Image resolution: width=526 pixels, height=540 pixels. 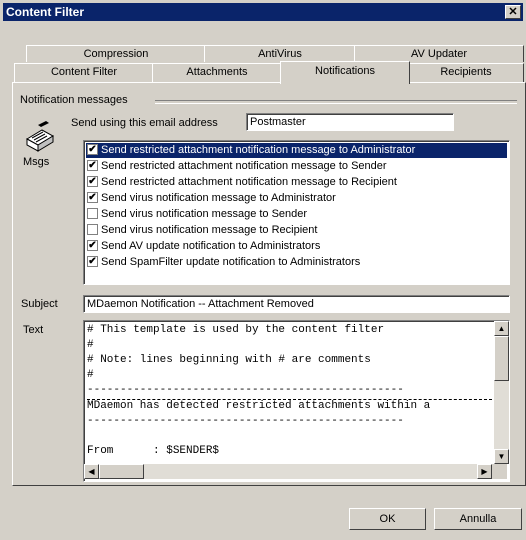 I want to click on scroll-up-arrow-icon: ▲, so click(x=501, y=328).